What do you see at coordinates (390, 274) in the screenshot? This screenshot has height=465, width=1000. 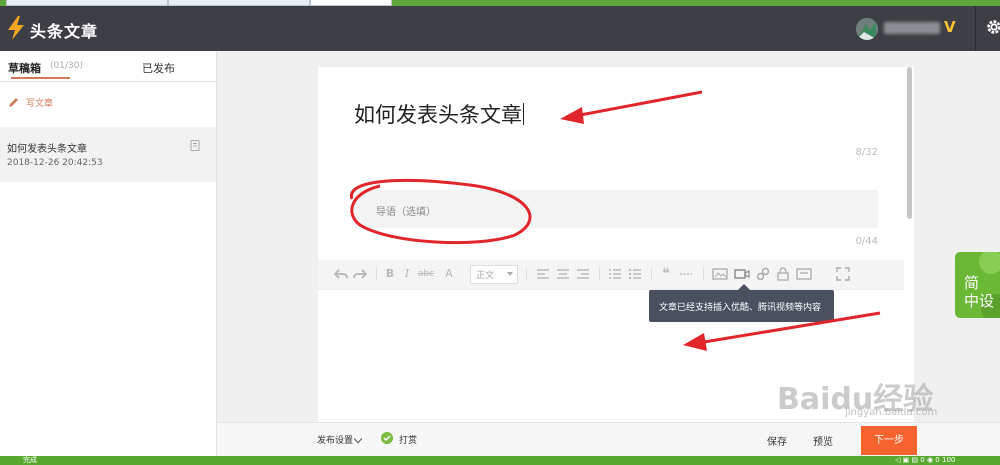 I see `bold-icon: B` at bounding box center [390, 274].